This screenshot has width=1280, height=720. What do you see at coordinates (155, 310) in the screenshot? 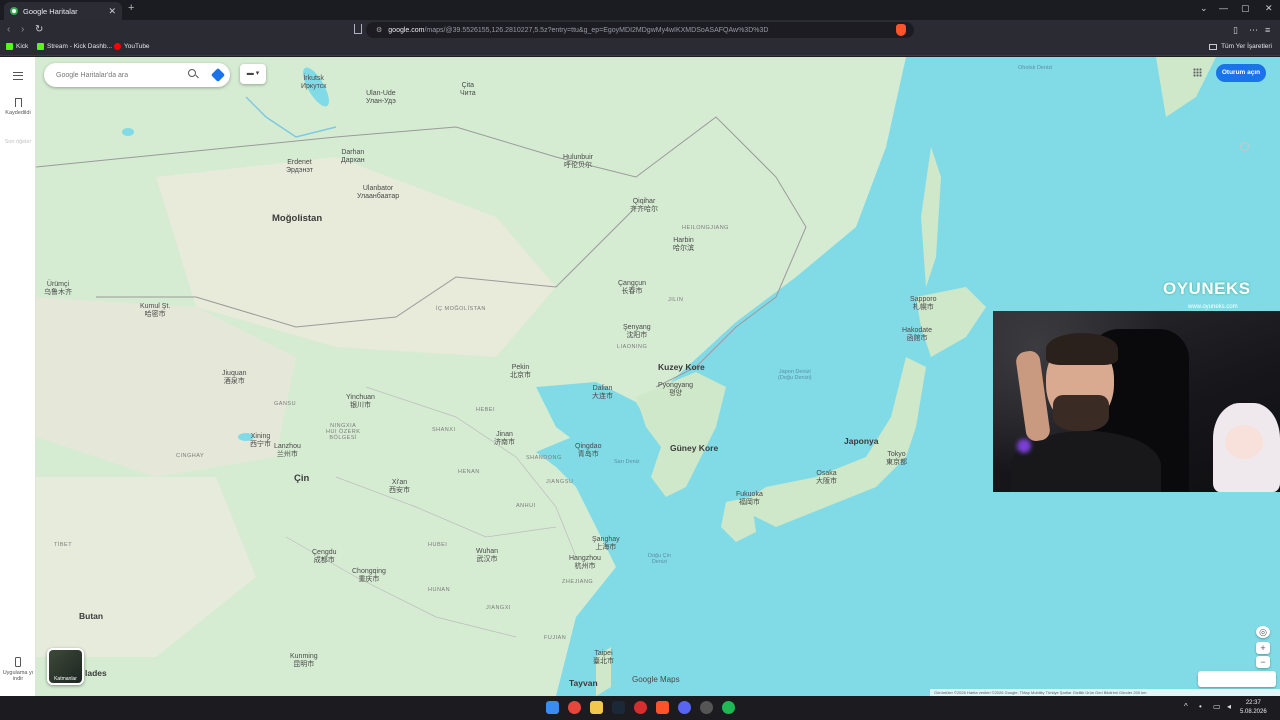
I see `map-label-kumul: Kumul Şt. 哈密市` at bounding box center [155, 310].